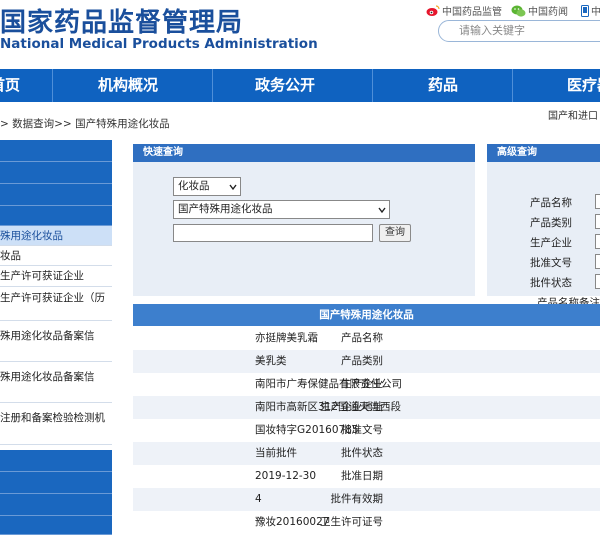 This screenshot has width=600, height=535. Describe the element at coordinates (362, 453) in the screenshot. I see `detail-label: 批件状态` at that location.